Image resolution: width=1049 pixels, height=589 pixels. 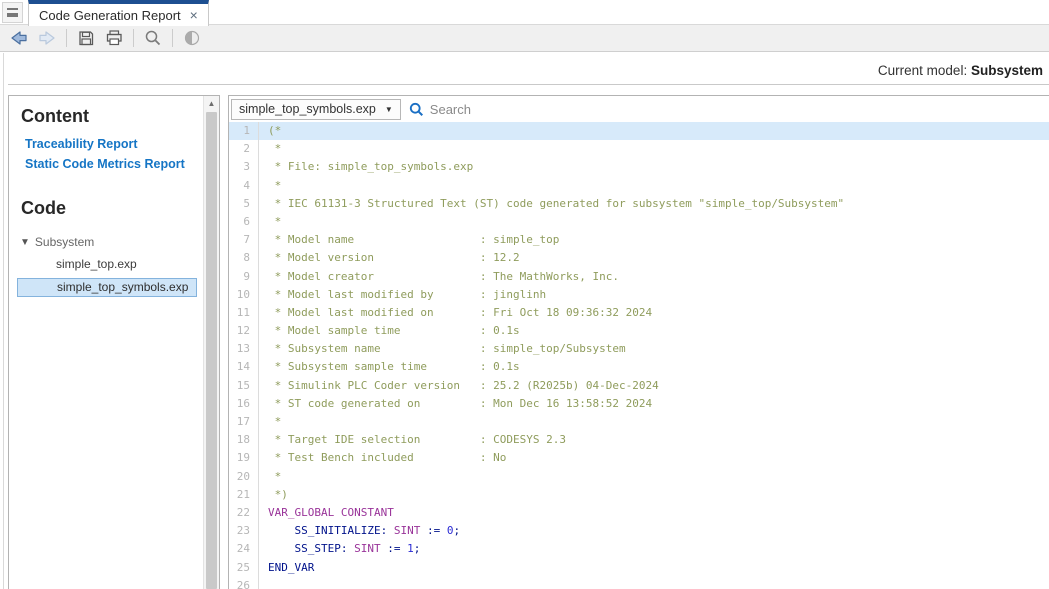 What do you see at coordinates (114, 164) in the screenshot?
I see `sidebar-link: Static Code Metrics Report` at bounding box center [114, 164].